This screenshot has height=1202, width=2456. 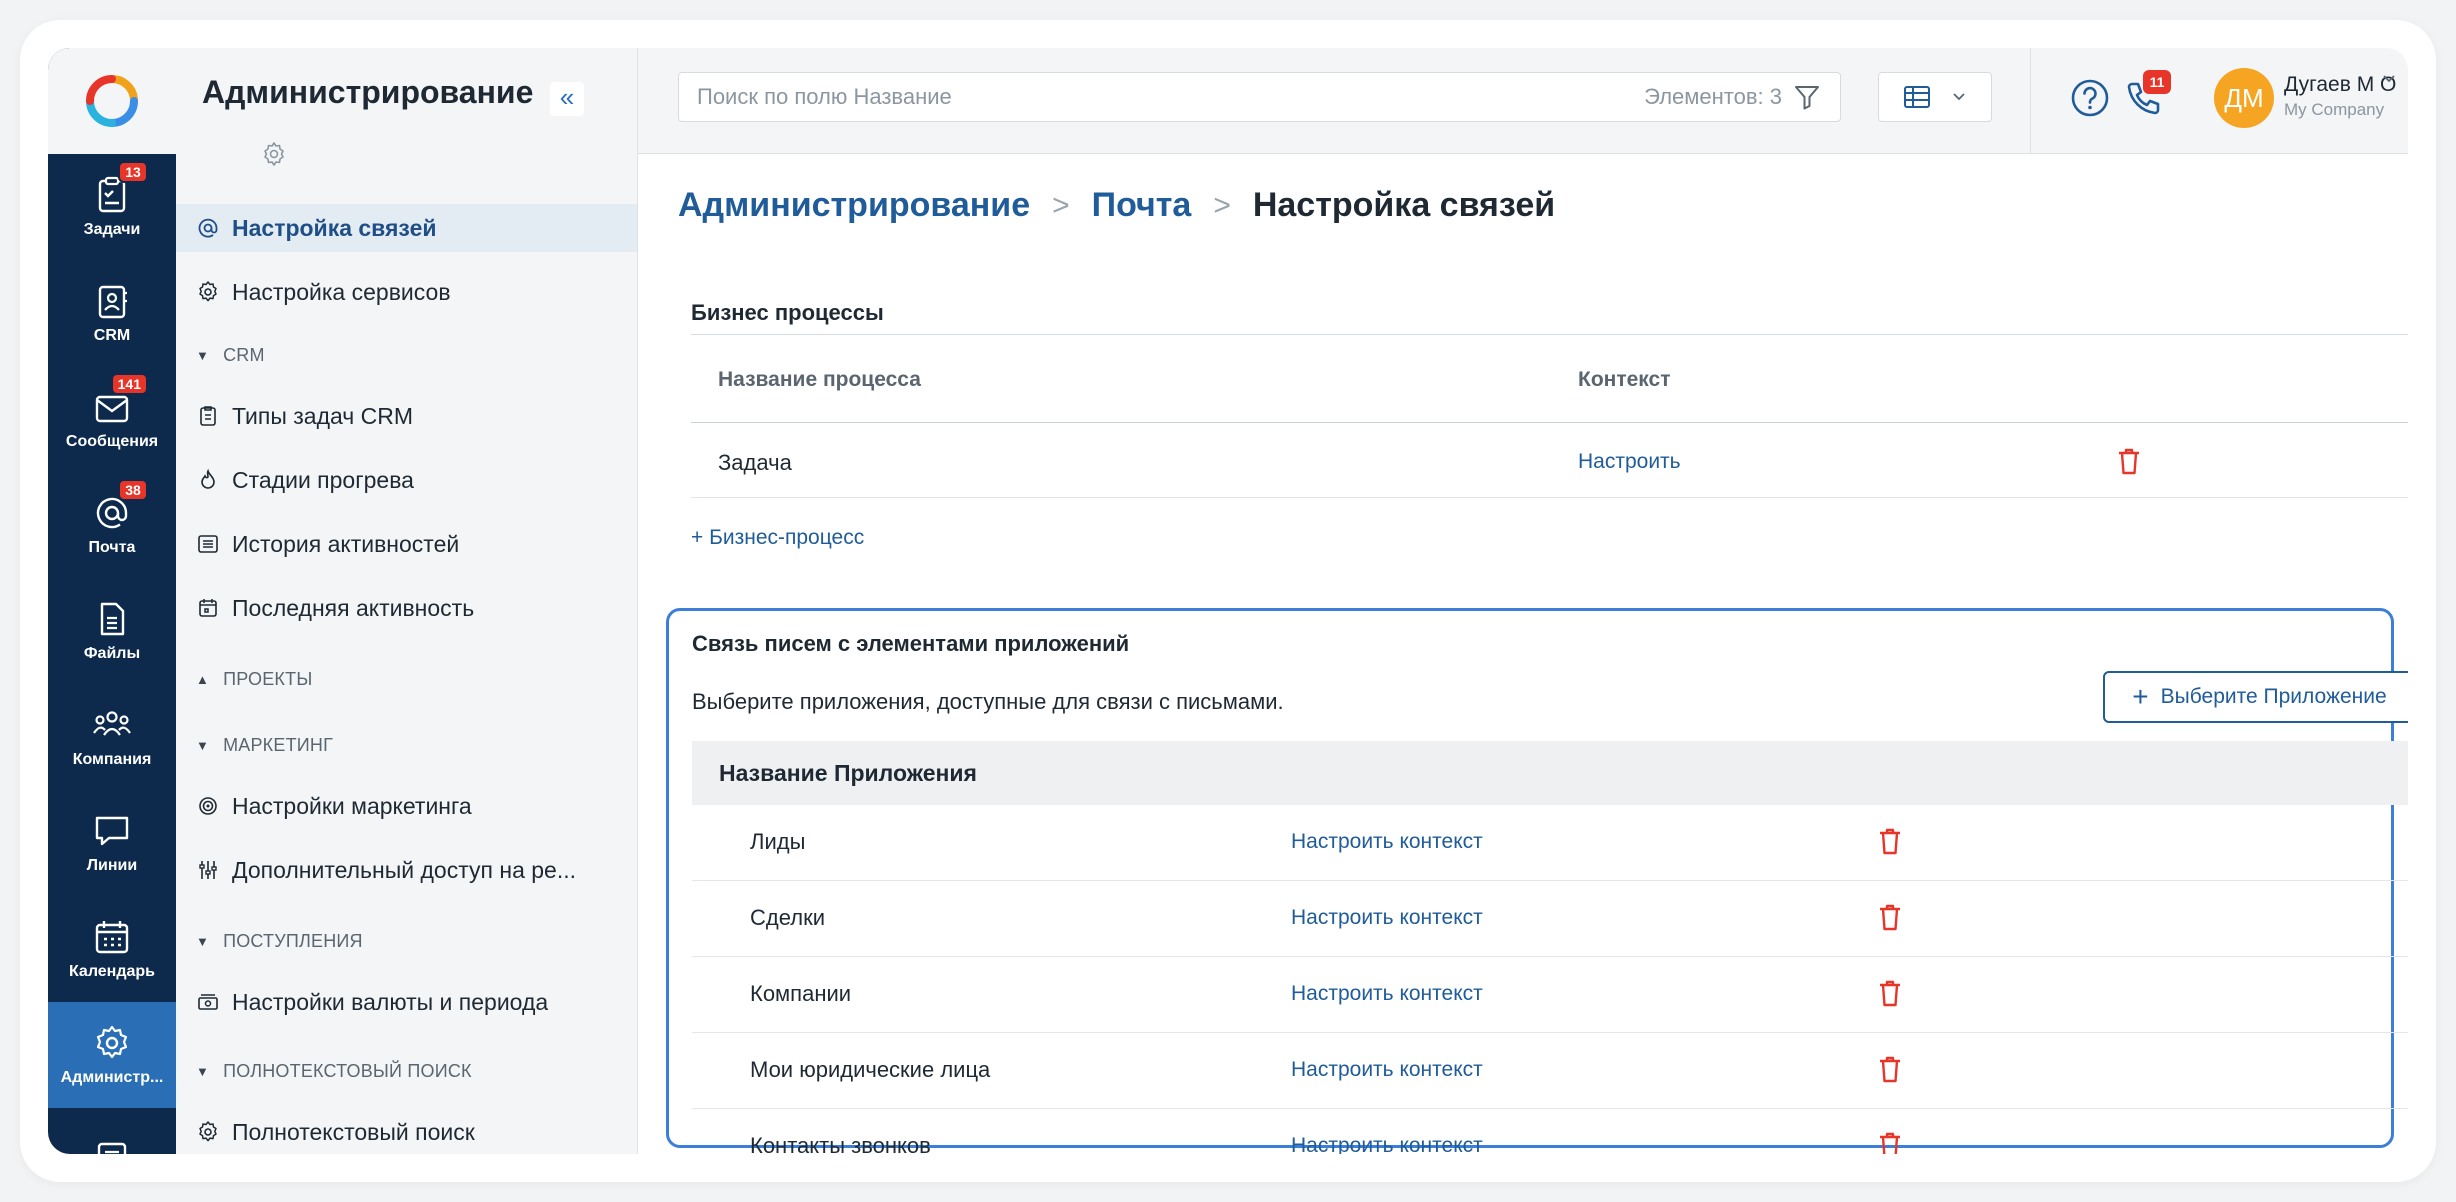 I want to click on sidebar-section-projects: ▲ ПРОЕКТЫ, so click(x=254, y=679).